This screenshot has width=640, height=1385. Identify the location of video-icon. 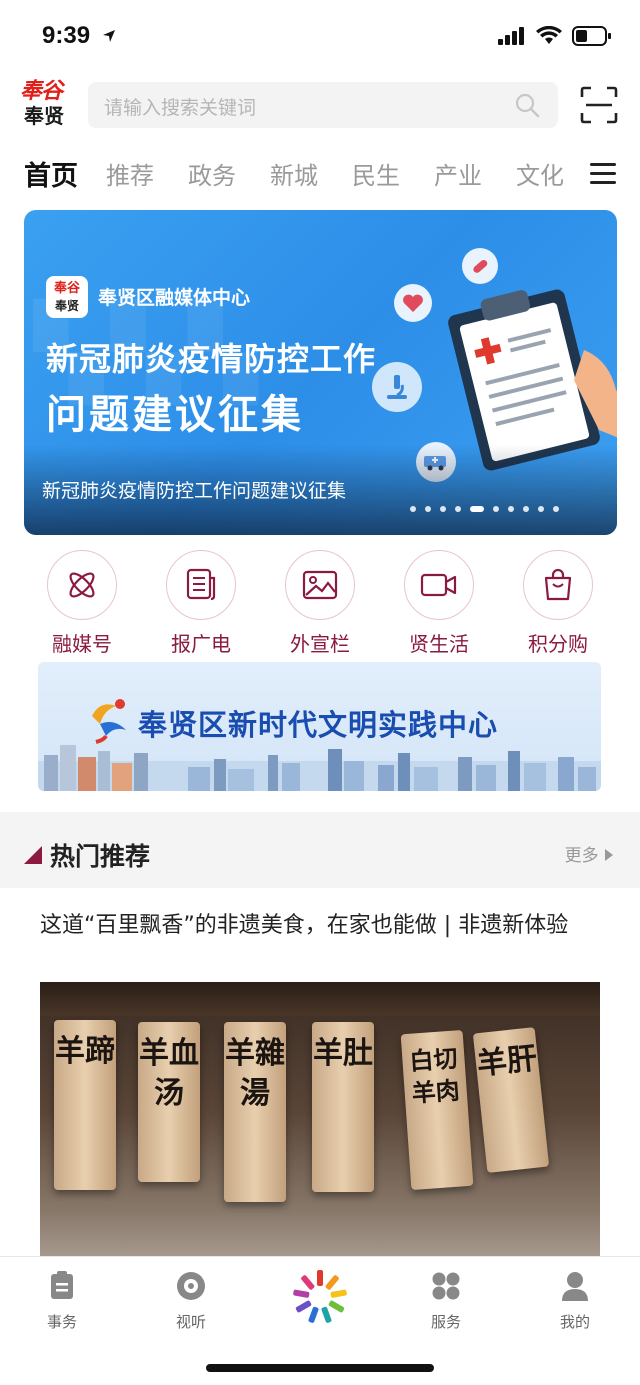
(438, 585).